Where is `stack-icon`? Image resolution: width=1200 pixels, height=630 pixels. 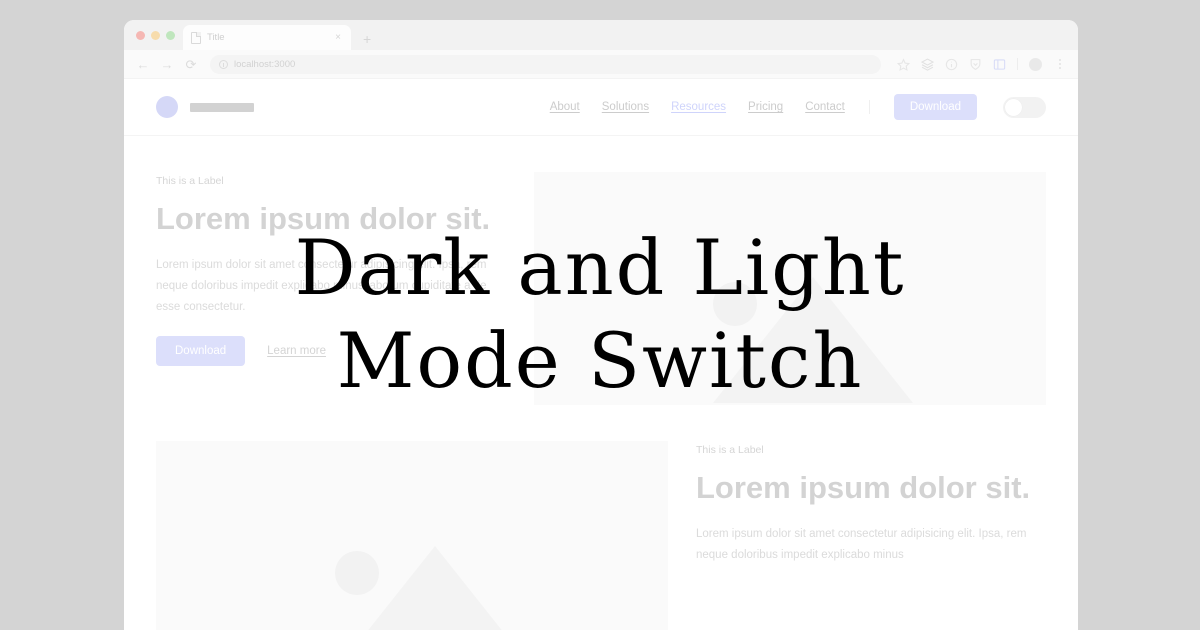
stack-icon is located at coordinates (927, 64).